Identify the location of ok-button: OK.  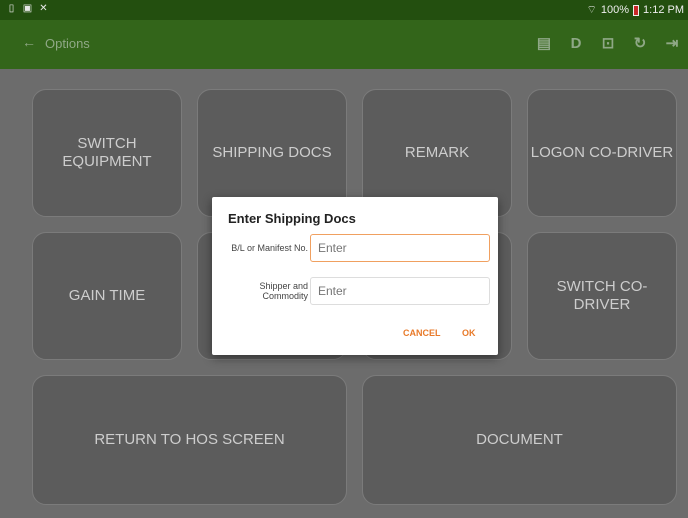
(469, 333).